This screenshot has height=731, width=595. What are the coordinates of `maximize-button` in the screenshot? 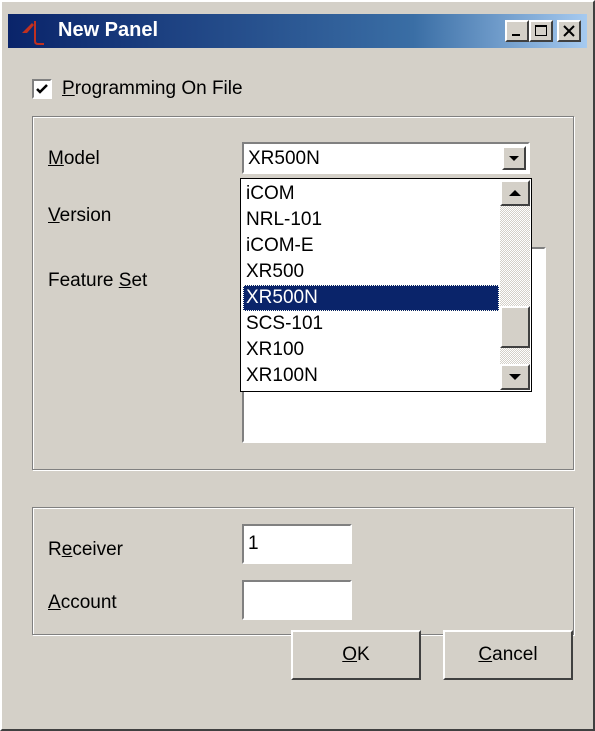 It's located at (541, 31).